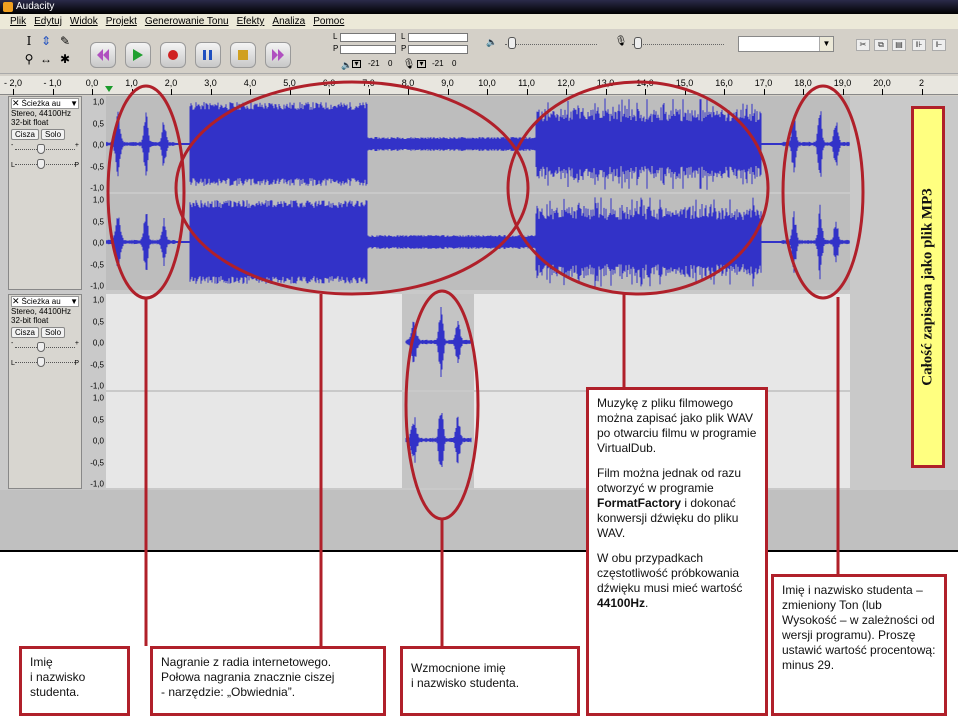 Image resolution: width=958 pixels, height=724 pixels. I want to click on ellipse-amplified, so click(442, 405).